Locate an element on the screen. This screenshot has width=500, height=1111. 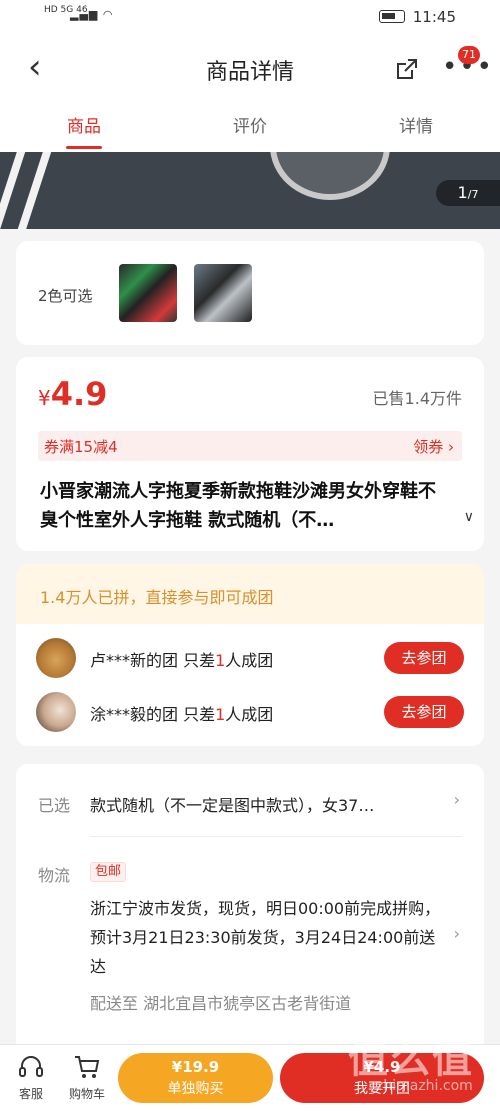
watermark-sub: zhimazhi.com is located at coordinates (424, 1086).